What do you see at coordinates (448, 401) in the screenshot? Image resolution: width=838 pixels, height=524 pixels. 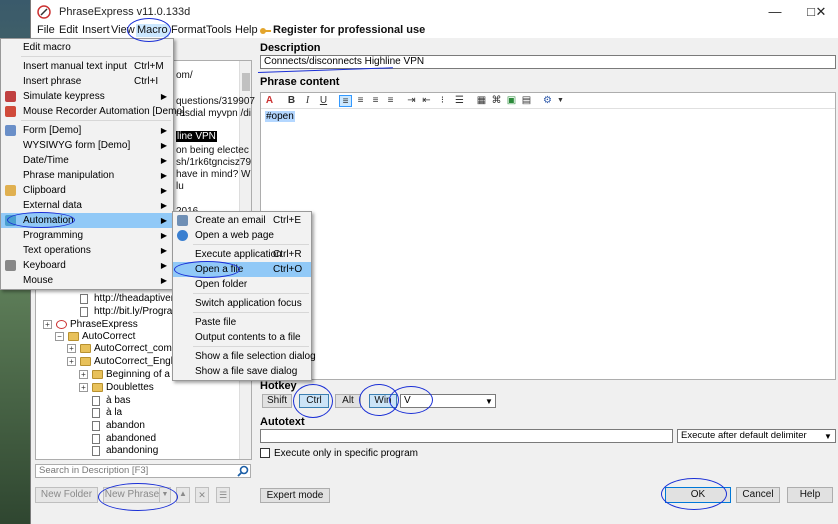 I see `hotkey-key-select: V ▼` at bounding box center [448, 401].